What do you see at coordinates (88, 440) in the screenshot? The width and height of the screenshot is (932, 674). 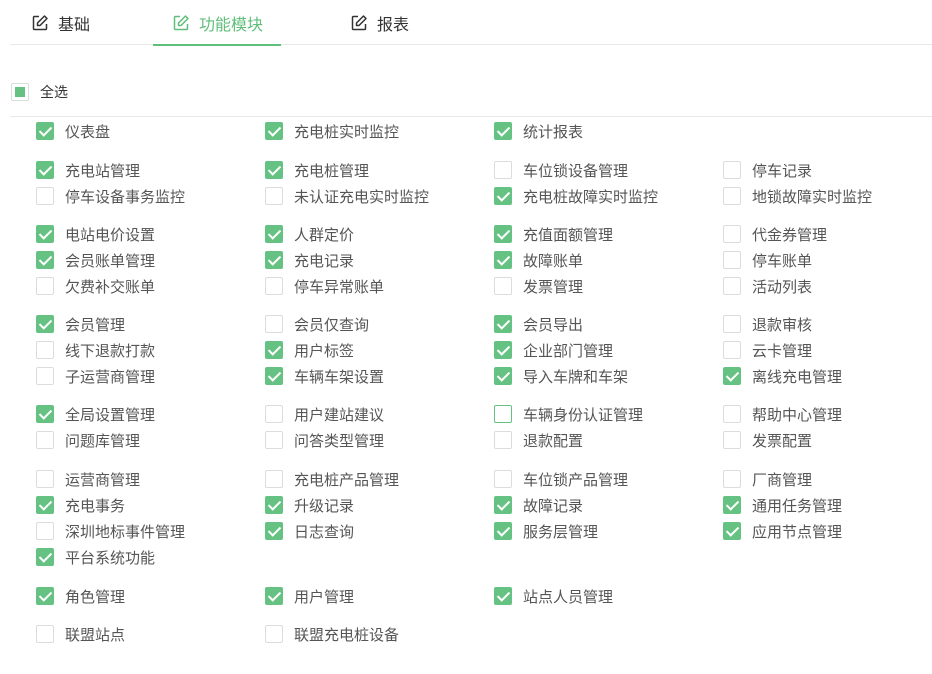 I see `permission-item: 问题库管理` at bounding box center [88, 440].